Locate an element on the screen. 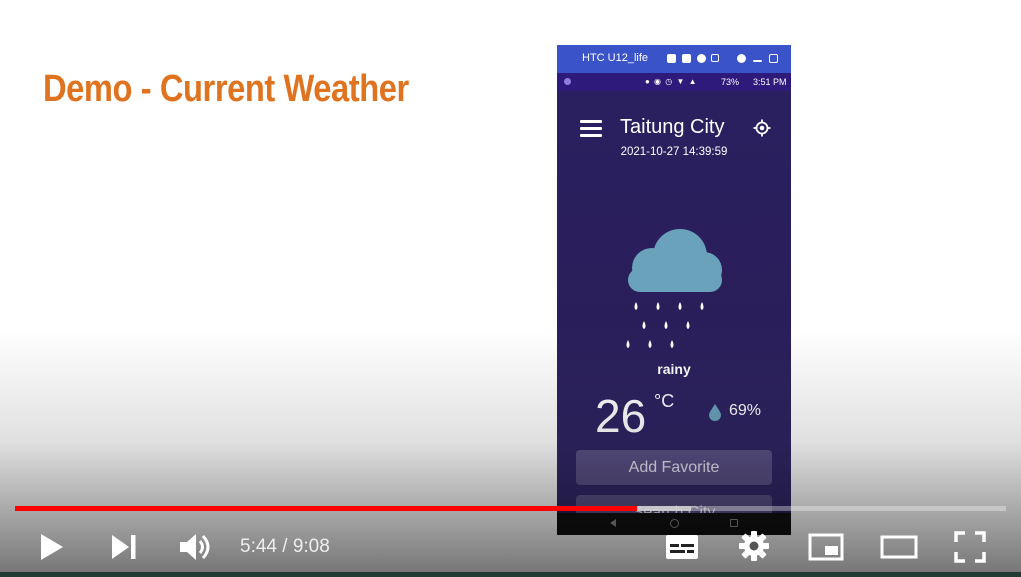  humidity-value: 69% is located at coordinates (745, 410).